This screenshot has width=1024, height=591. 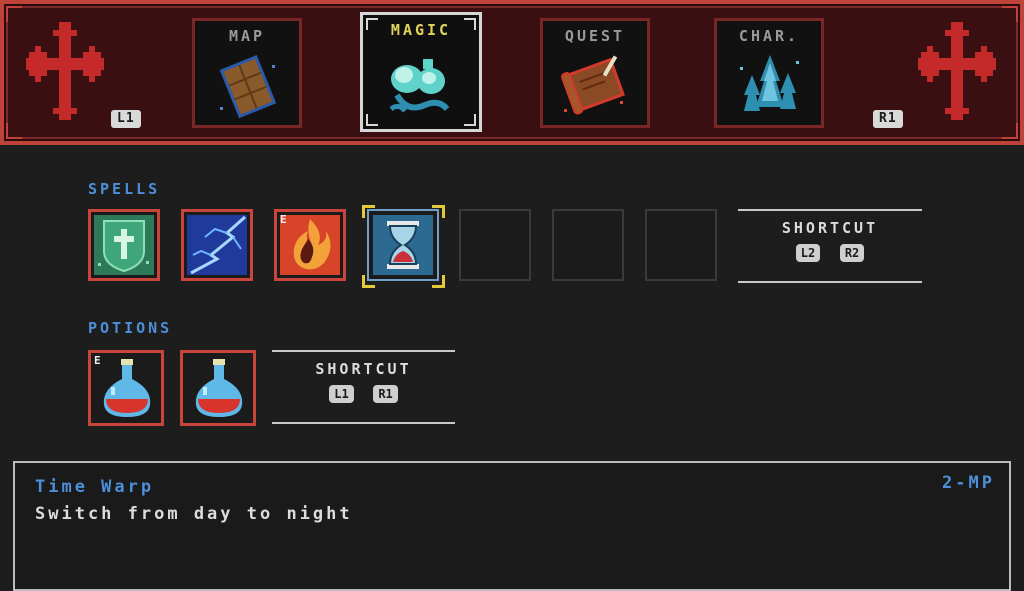 I want to click on mp-cost: 2-MP, so click(x=968, y=483).